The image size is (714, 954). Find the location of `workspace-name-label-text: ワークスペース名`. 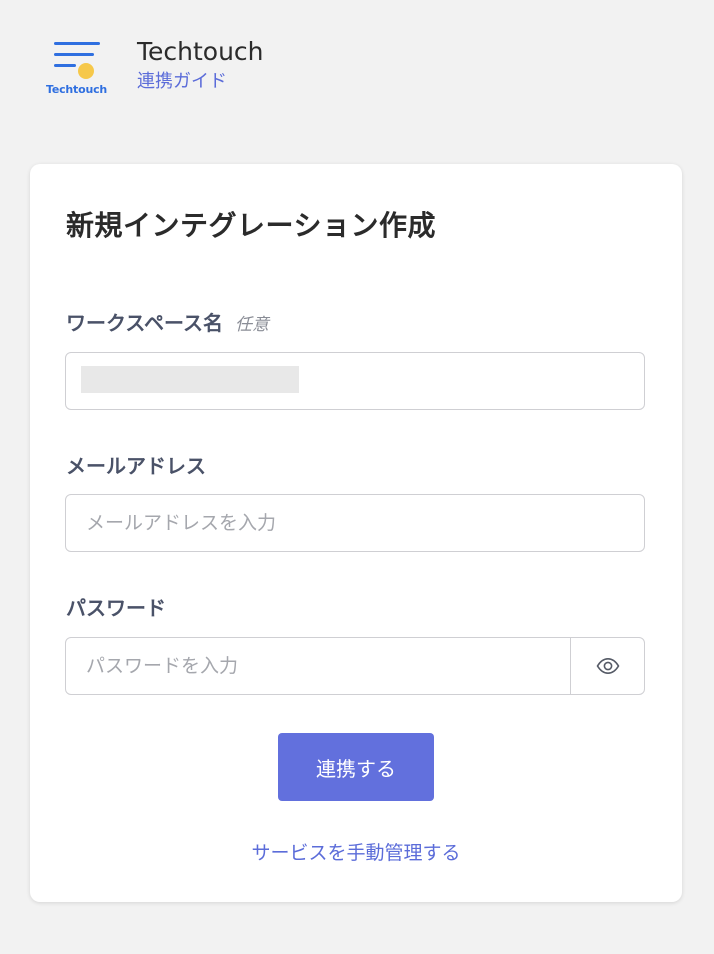

workspace-name-label-text: ワークスペース名 is located at coordinates (144, 323).